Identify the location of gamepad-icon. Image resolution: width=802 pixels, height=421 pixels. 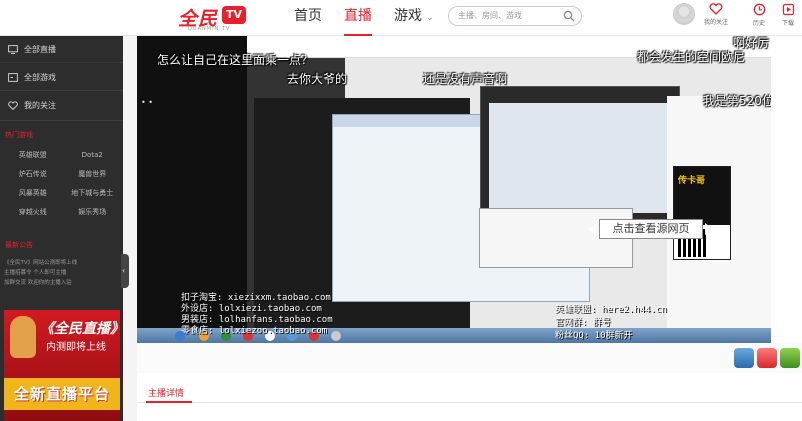
(13, 77).